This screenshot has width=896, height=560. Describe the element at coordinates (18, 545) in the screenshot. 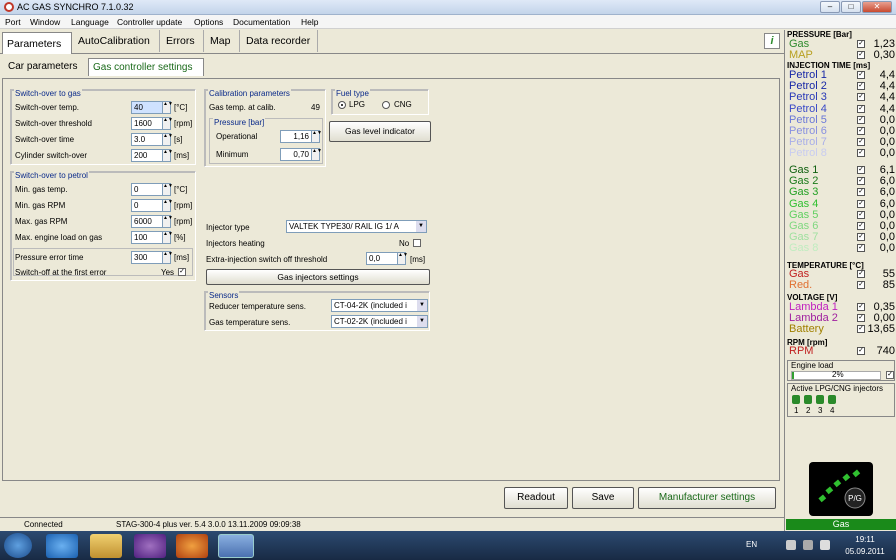

I see `start-button-icon` at that location.